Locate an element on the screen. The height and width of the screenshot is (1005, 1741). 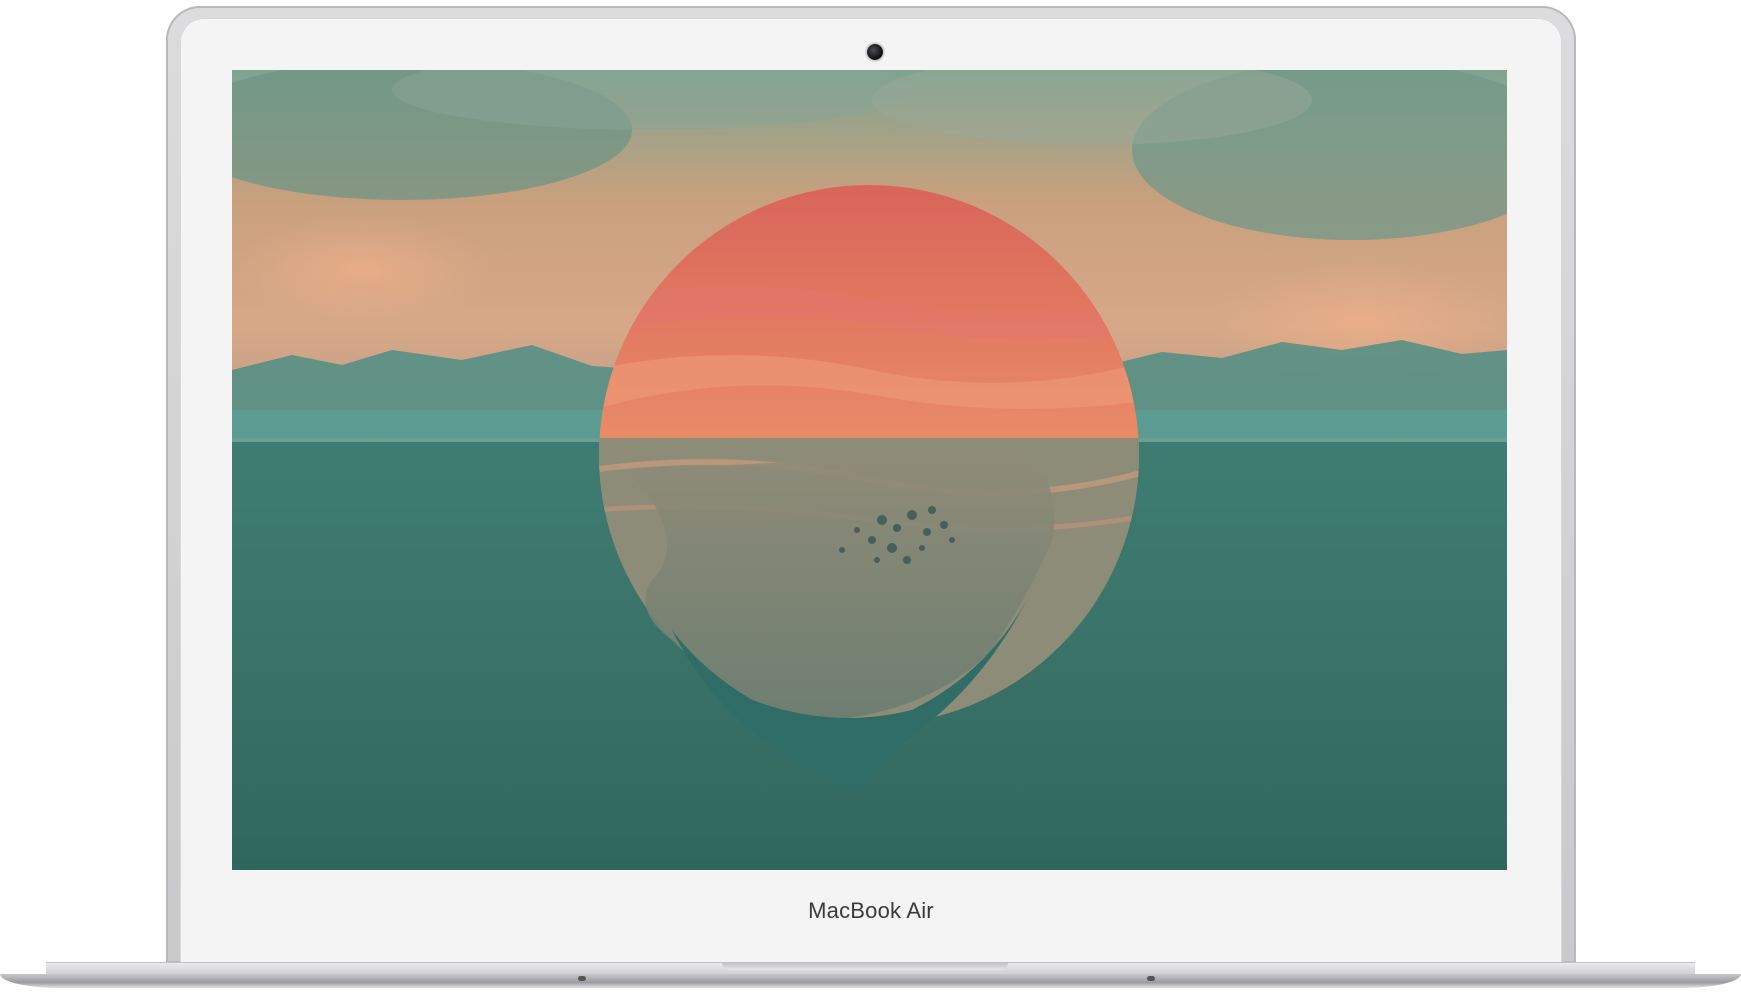
base-foot-left is located at coordinates (582, 978).